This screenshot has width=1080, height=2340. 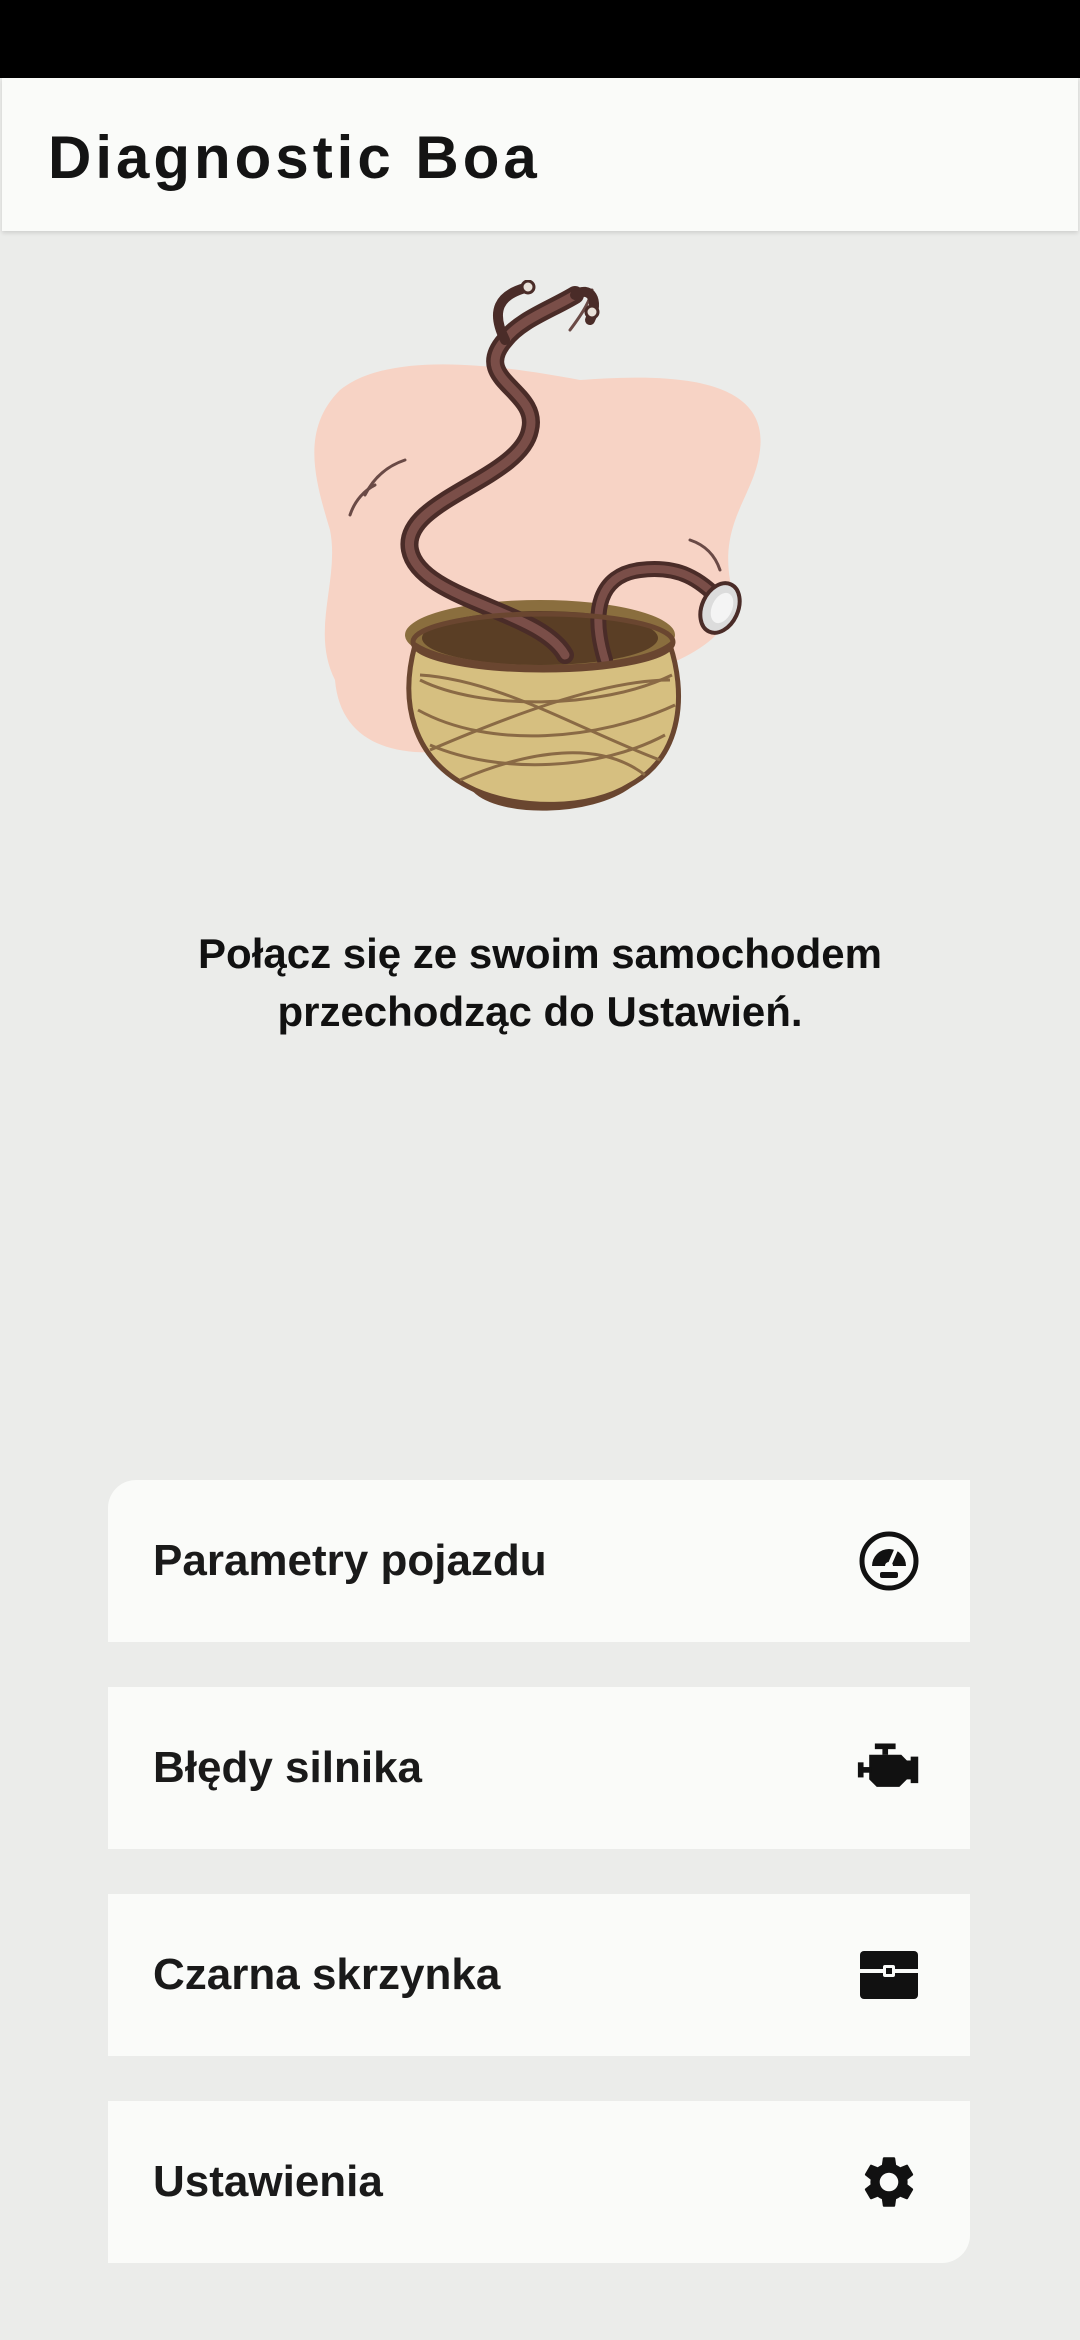 What do you see at coordinates (327, 1974) in the screenshot?
I see `menu-item-label: Czarna skrzynka` at bounding box center [327, 1974].